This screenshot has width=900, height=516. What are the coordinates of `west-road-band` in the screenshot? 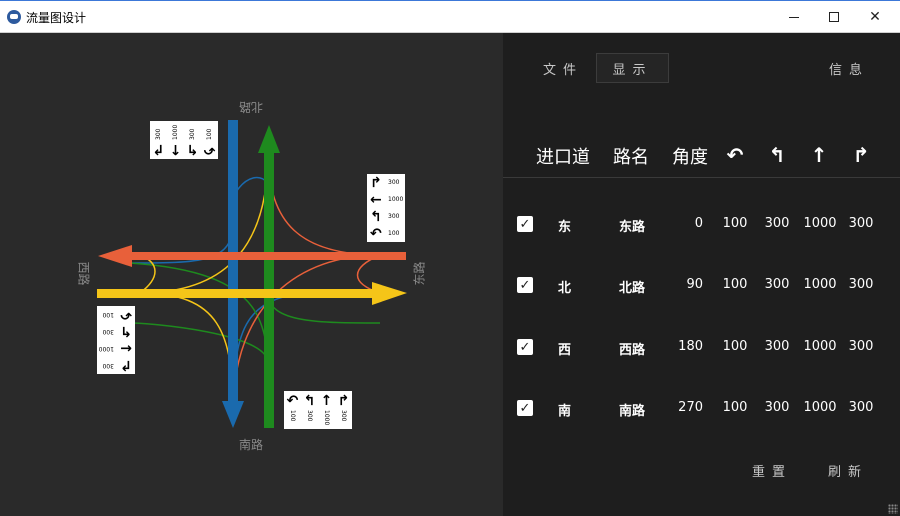 It's located at (237, 293).